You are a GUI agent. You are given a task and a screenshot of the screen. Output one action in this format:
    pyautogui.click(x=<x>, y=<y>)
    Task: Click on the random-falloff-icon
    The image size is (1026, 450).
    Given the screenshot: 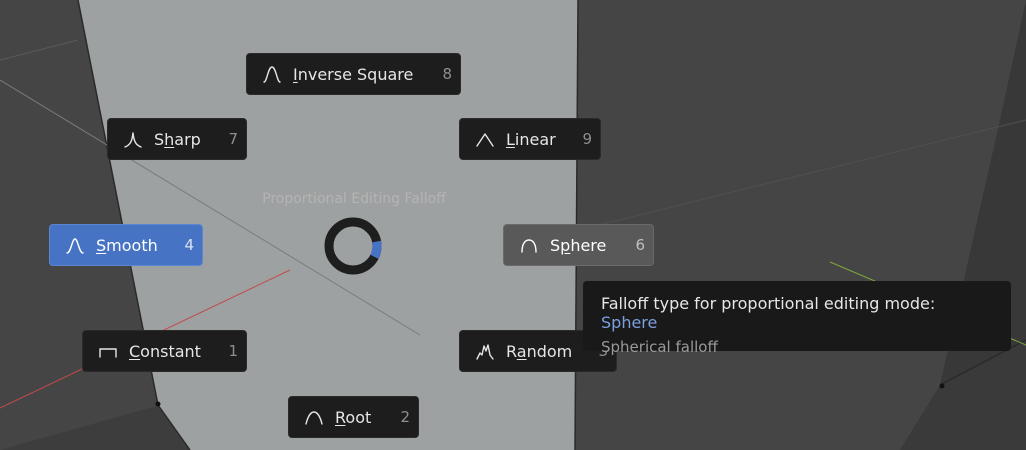 What is the action you would take?
    pyautogui.click(x=485, y=351)
    